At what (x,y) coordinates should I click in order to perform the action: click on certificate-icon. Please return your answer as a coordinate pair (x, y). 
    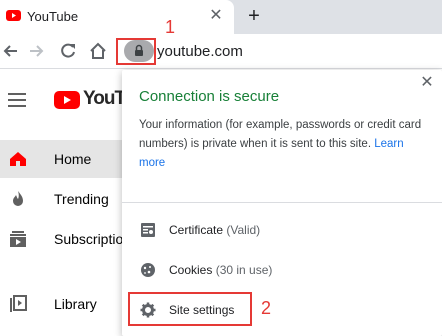
    Looking at the image, I should click on (148, 230).